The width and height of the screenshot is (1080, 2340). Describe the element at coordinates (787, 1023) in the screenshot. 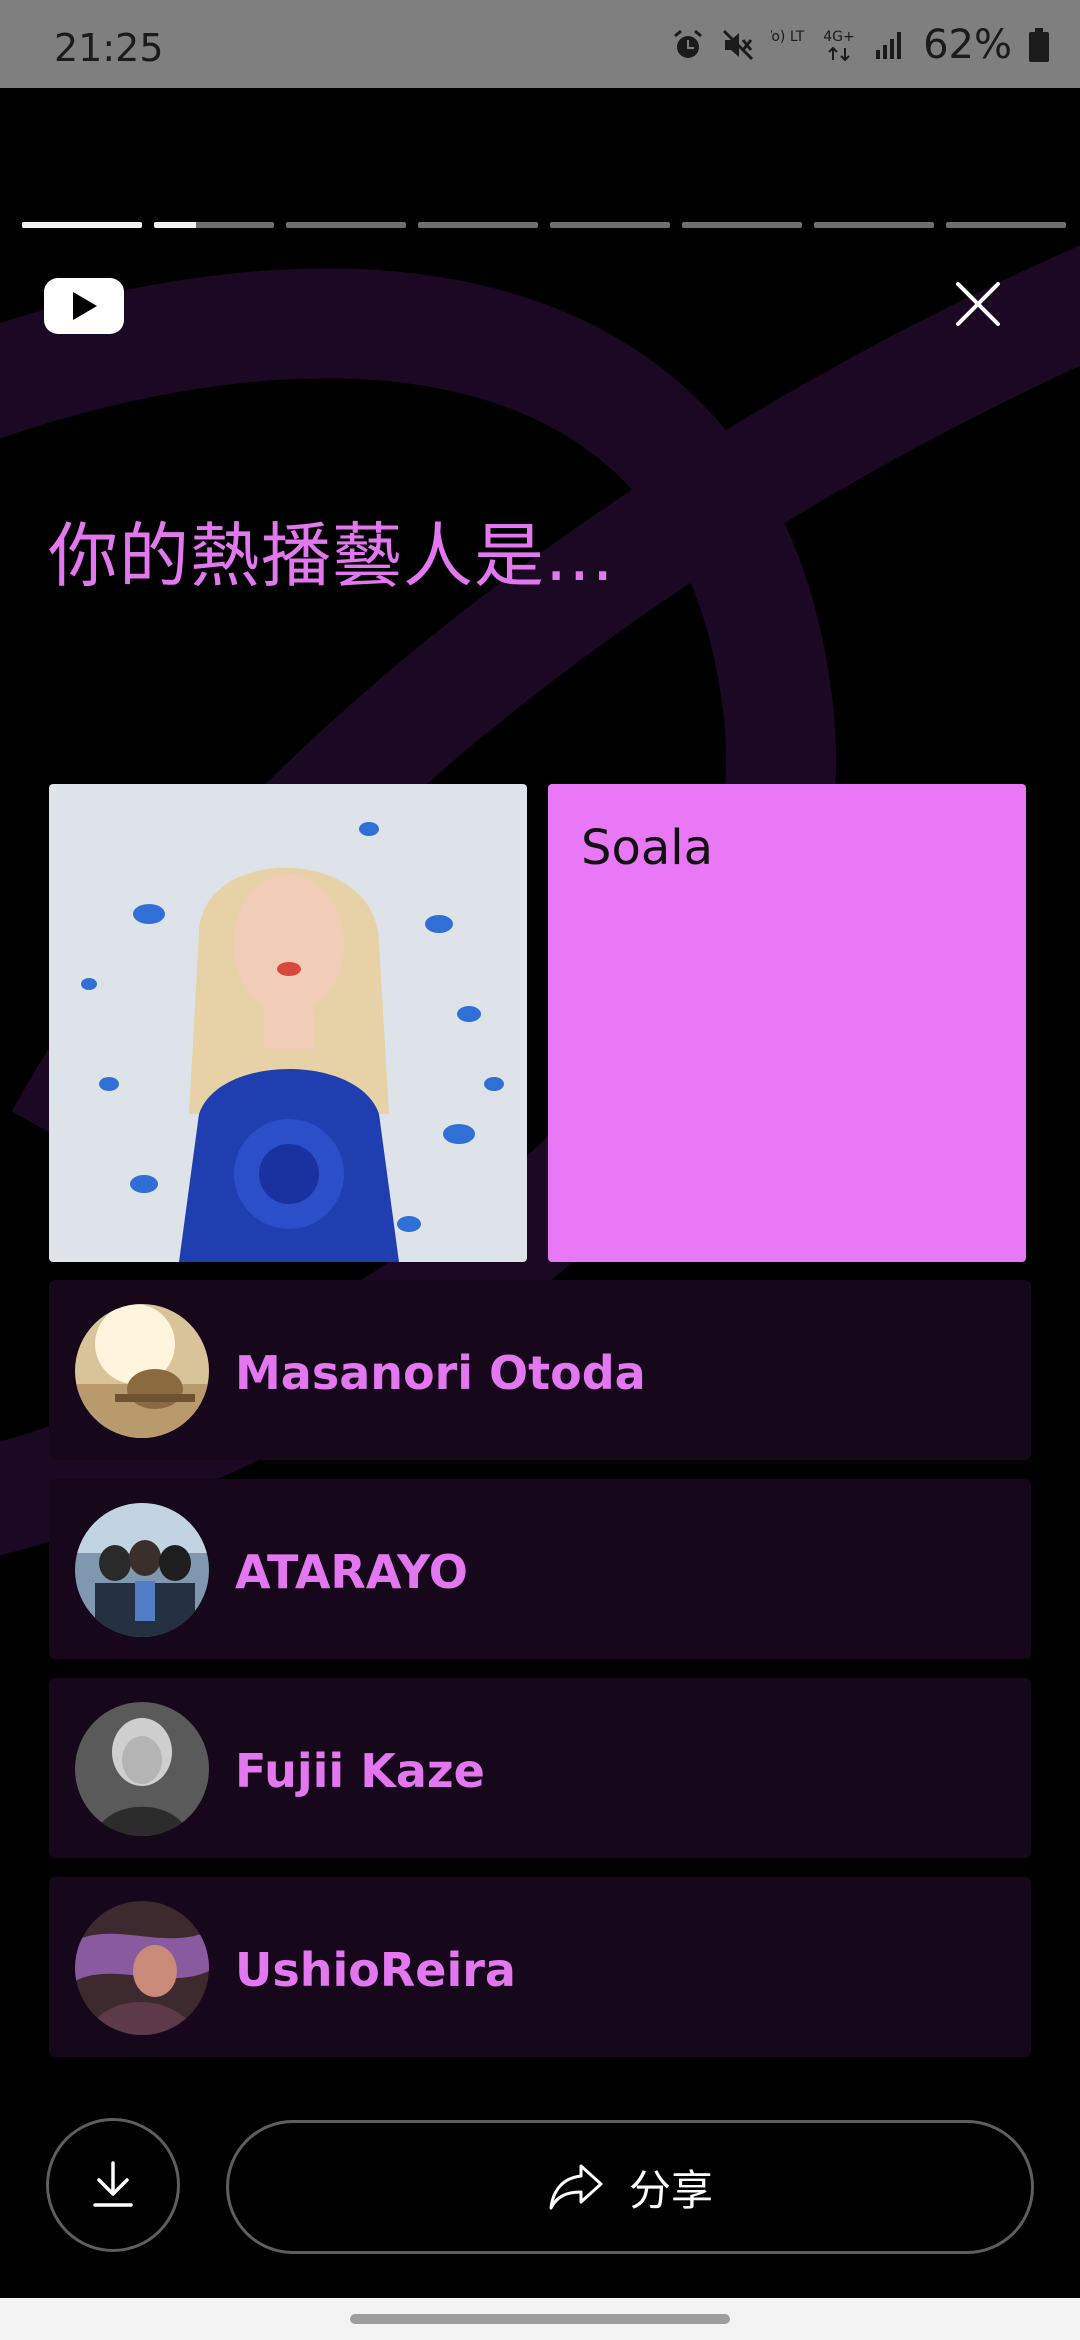

I see `top-artist-card: Soala` at that location.